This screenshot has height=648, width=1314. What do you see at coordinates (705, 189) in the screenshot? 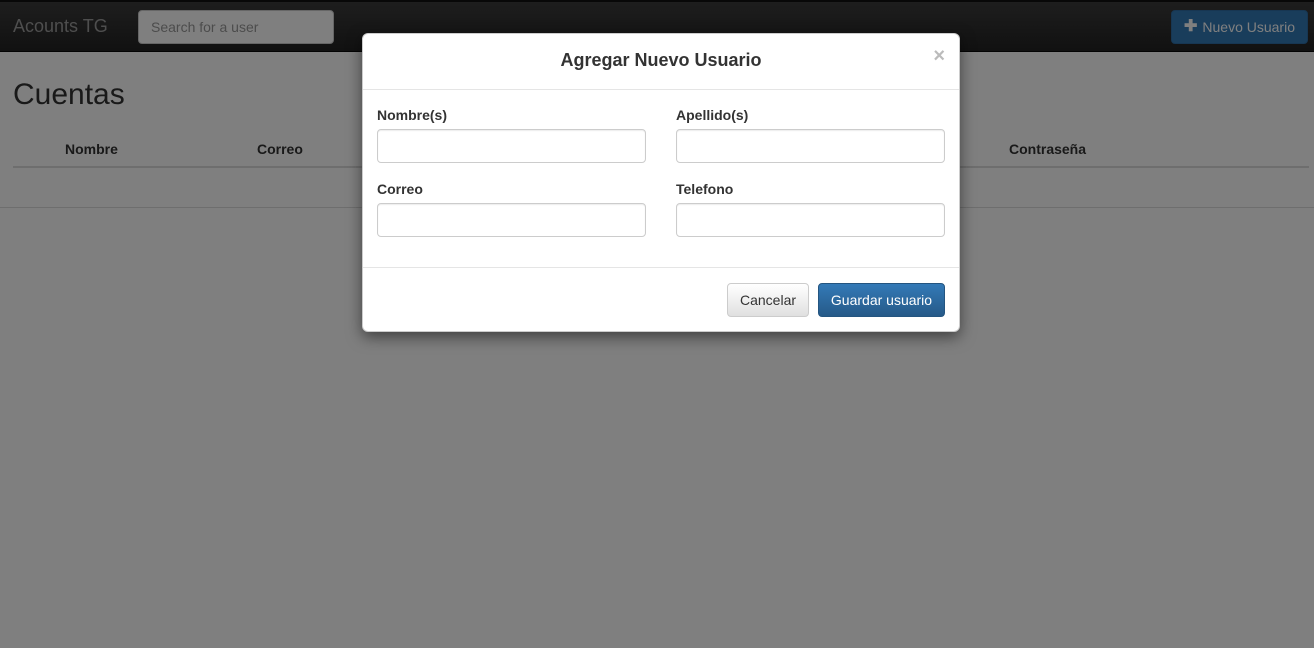
I see `telefono-label: Telefono` at bounding box center [705, 189].